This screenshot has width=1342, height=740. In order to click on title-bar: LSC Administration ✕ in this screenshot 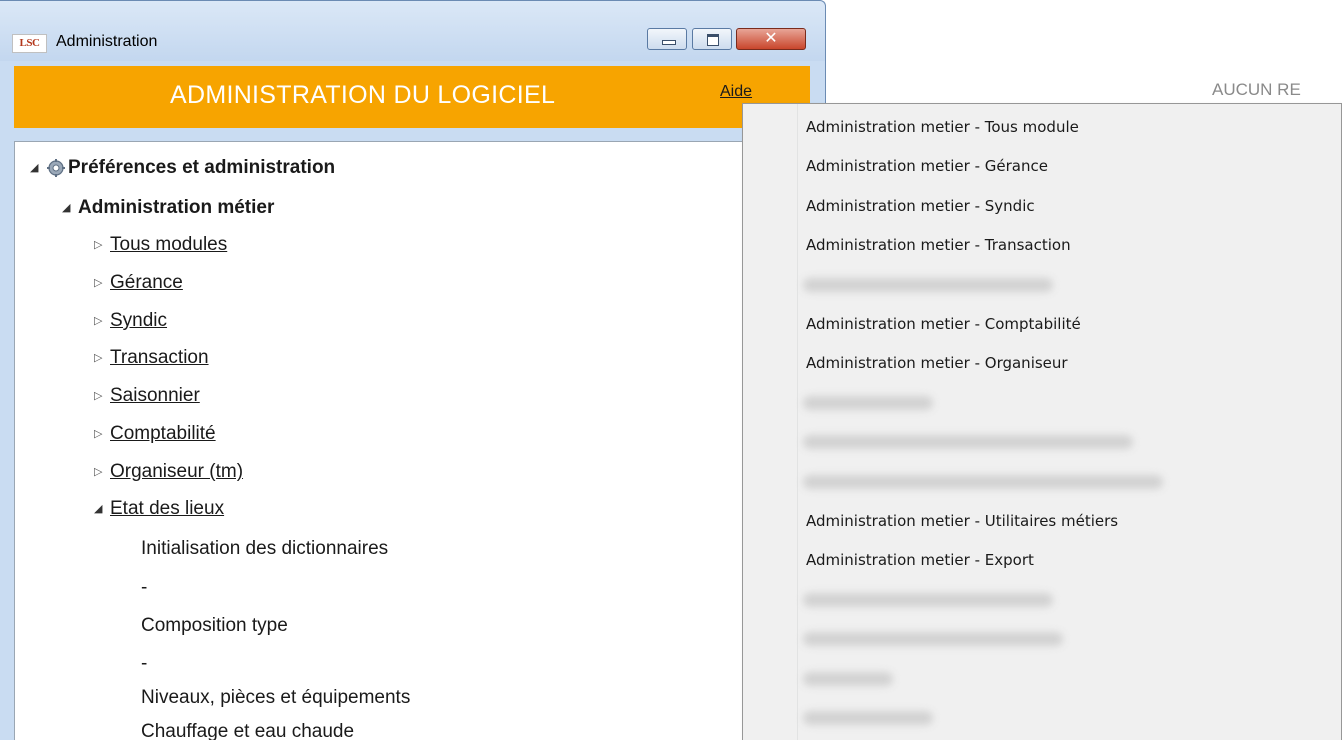, I will do `click(412, 31)`.